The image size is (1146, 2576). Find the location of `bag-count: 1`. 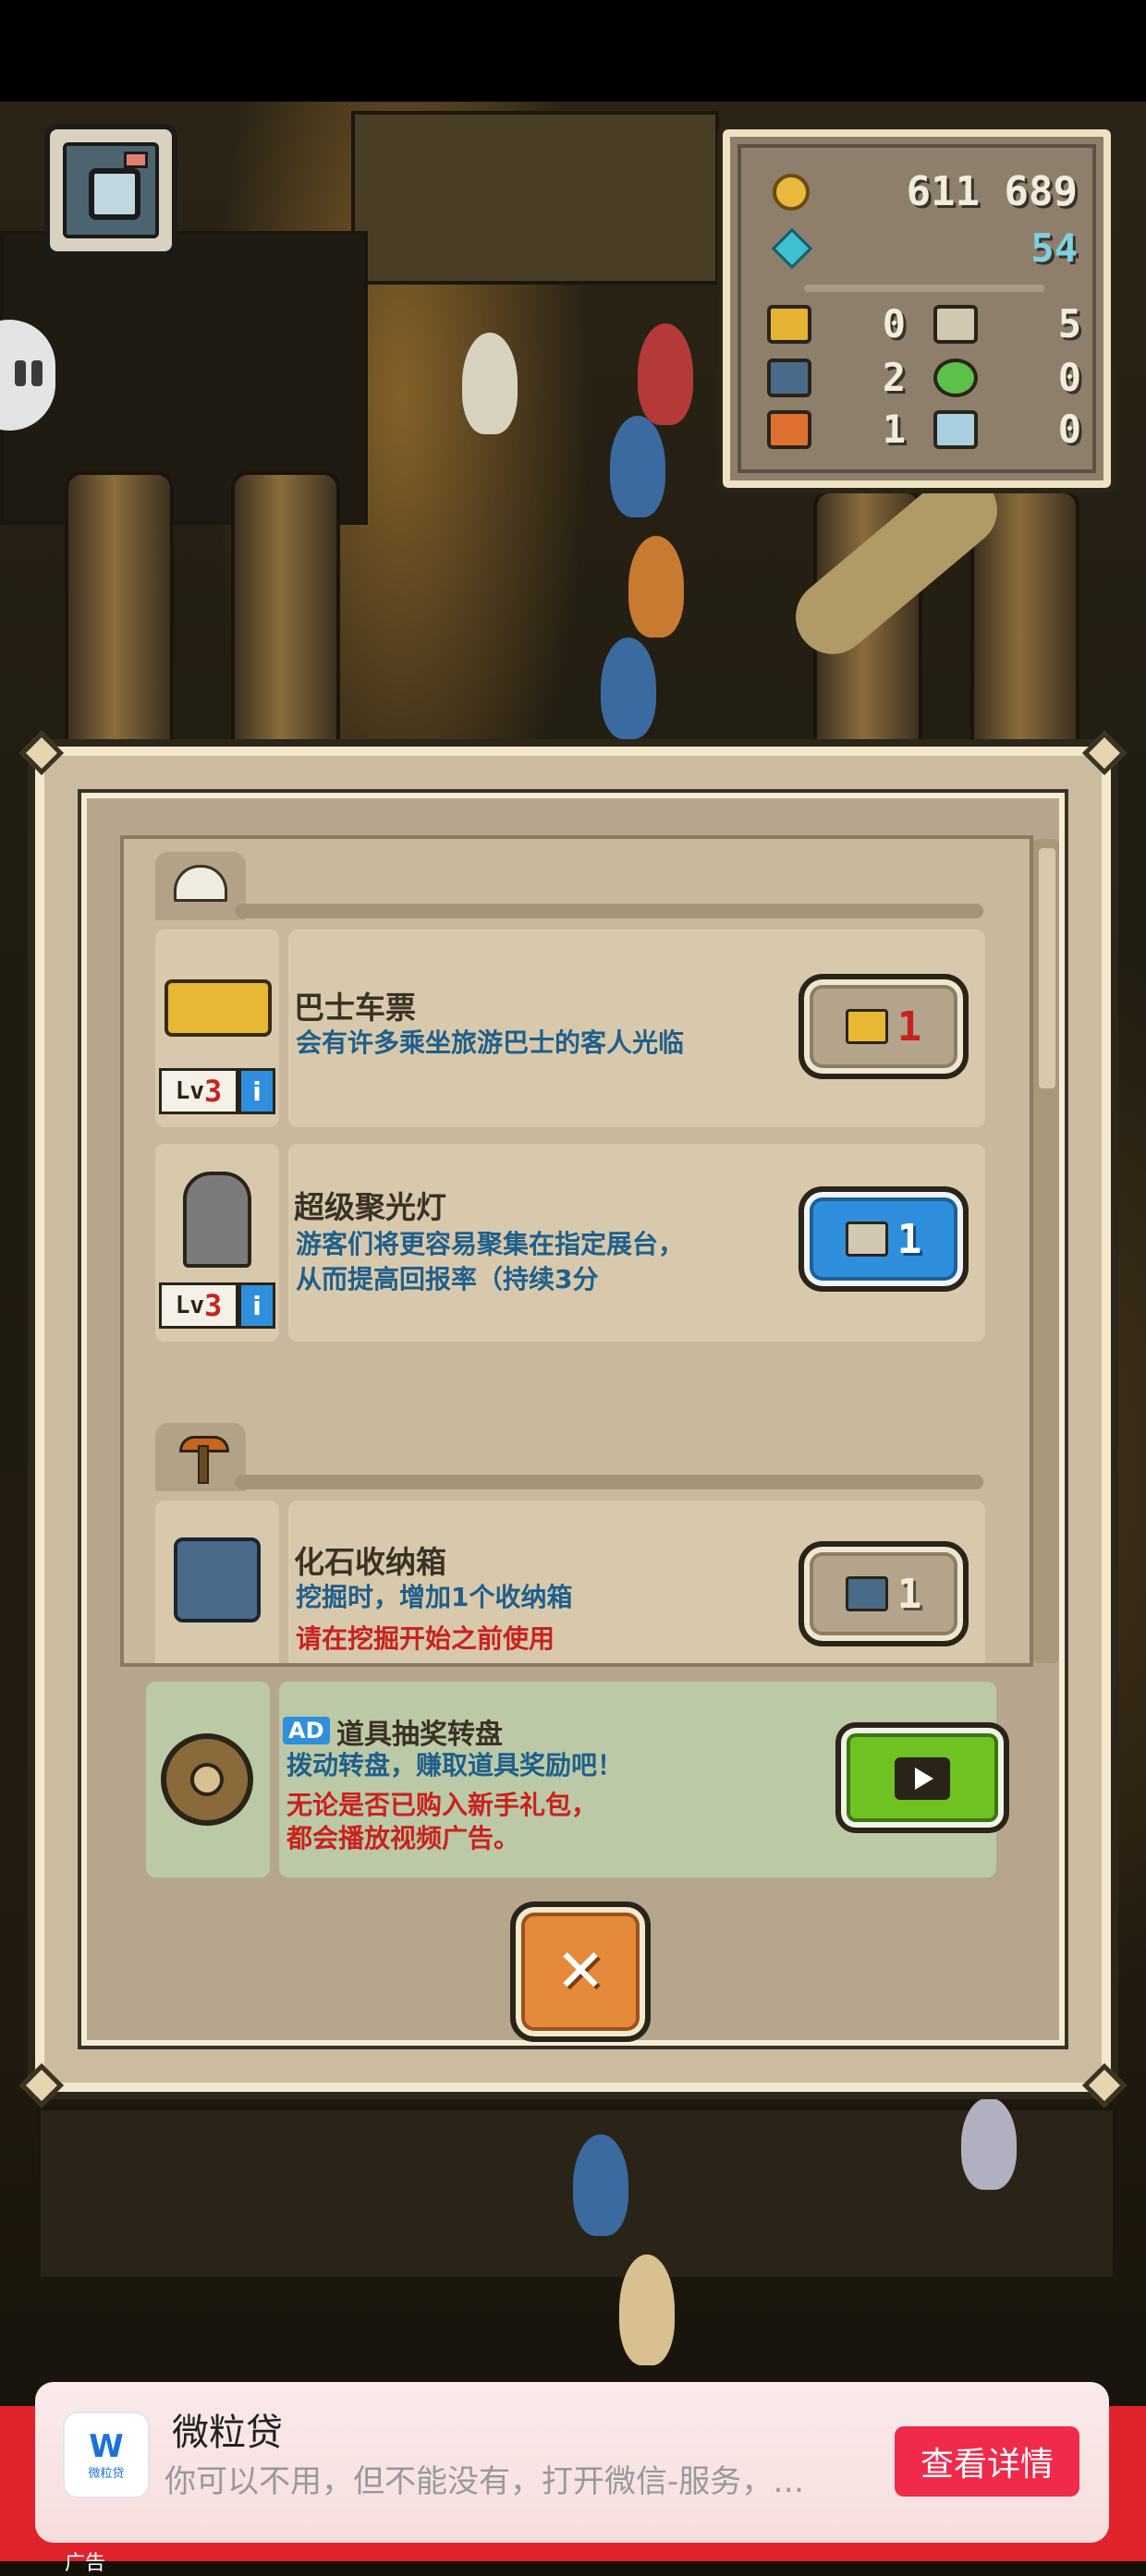

bag-count: 1 is located at coordinates (894, 429).